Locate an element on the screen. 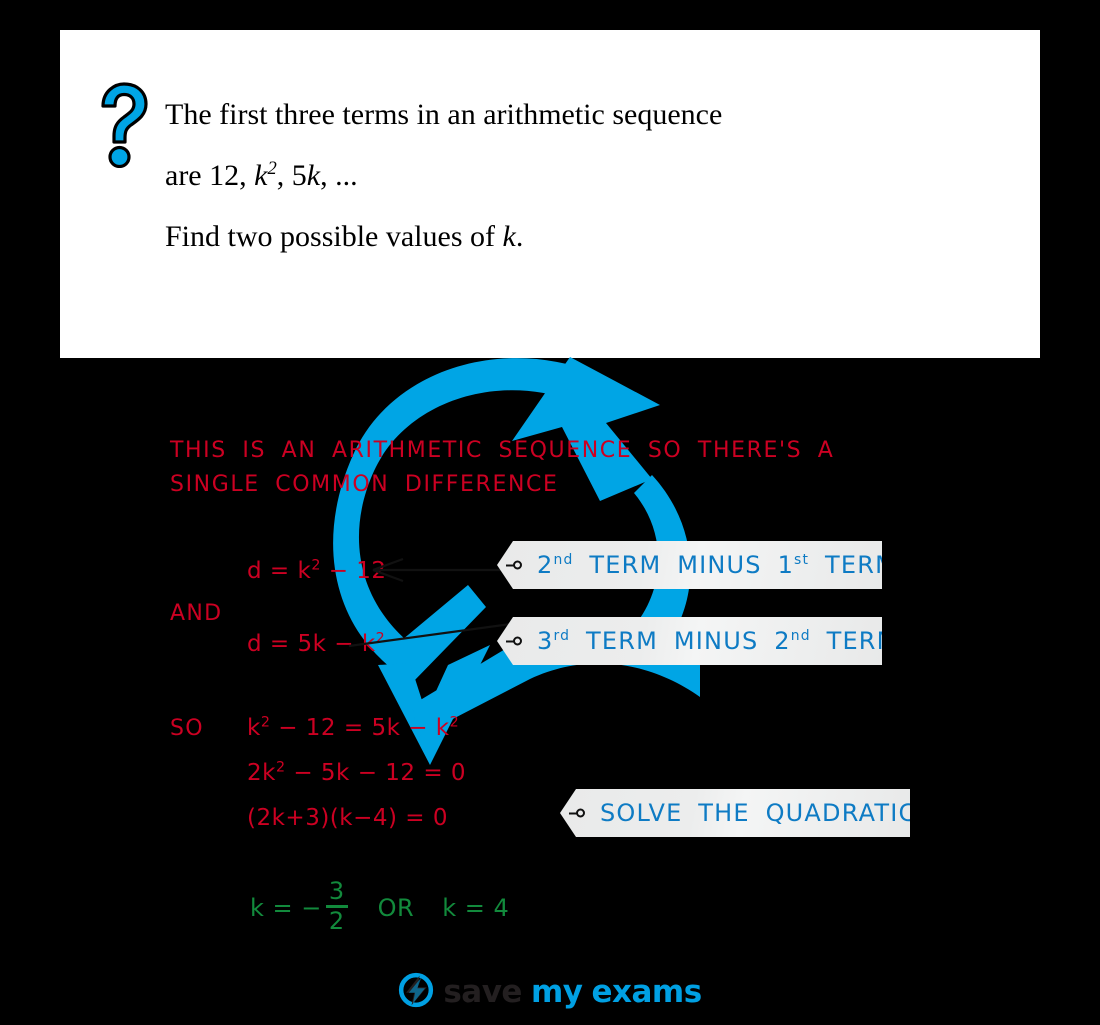 The width and height of the screenshot is (1100, 1025). logo-word-my: my is located at coordinates (556, 992).